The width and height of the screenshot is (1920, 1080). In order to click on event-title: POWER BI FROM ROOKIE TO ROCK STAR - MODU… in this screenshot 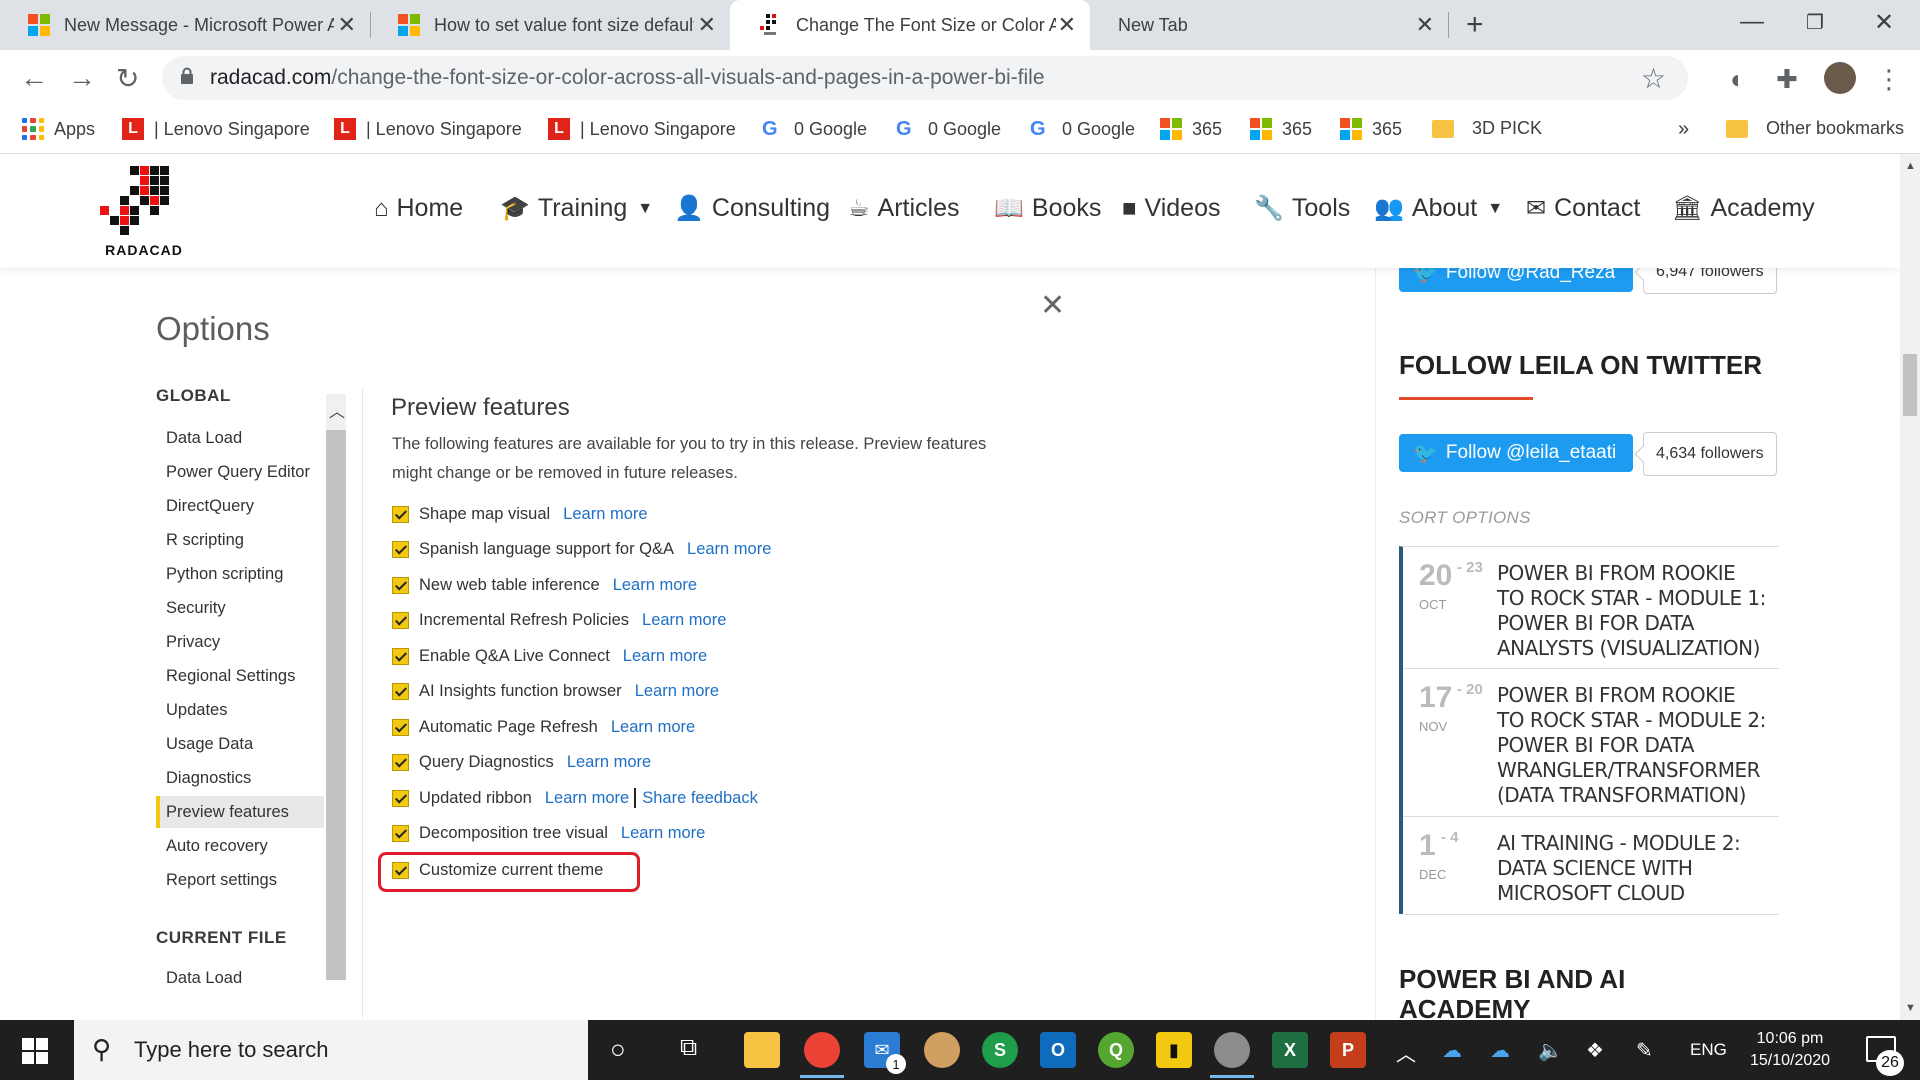, I will do `click(1632, 745)`.